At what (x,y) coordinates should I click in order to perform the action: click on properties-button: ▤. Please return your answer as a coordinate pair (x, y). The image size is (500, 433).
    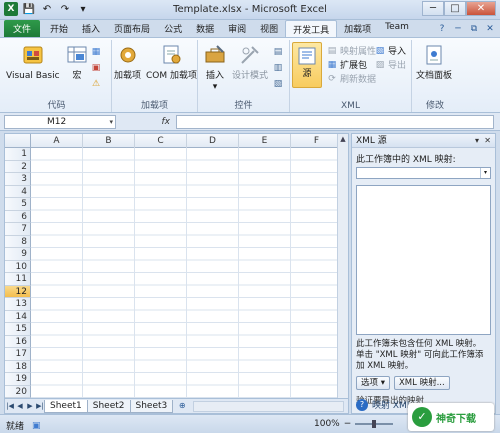
    Looking at the image, I should click on (278, 52).